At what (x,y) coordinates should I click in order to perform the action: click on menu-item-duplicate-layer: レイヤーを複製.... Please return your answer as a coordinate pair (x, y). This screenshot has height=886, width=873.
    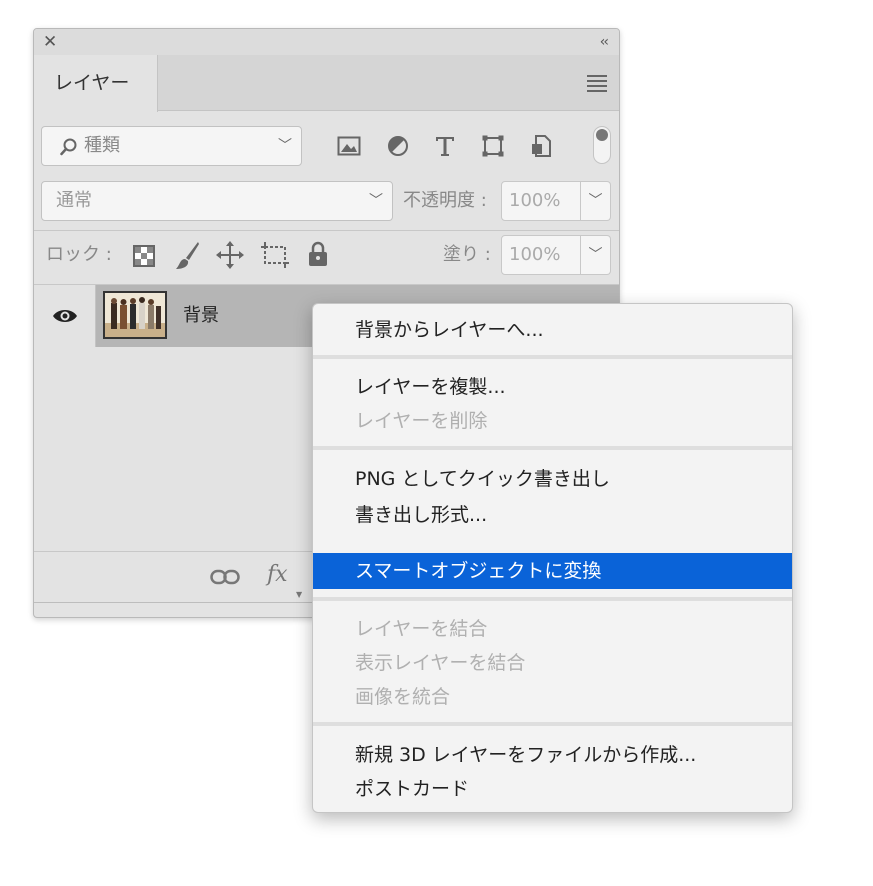
    Looking at the image, I should click on (552, 387).